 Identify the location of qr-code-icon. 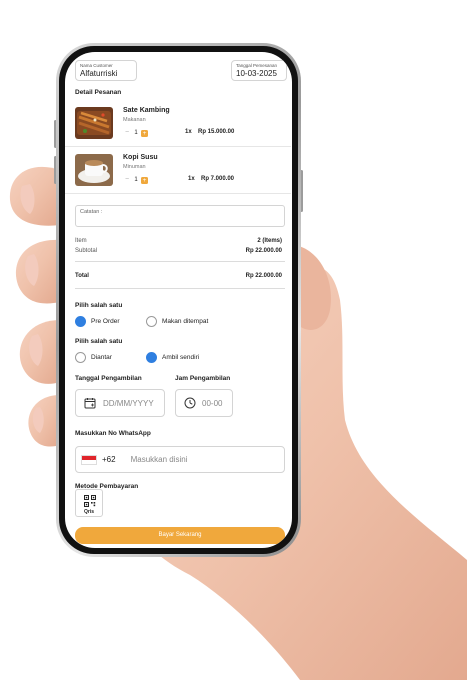
(90, 501).